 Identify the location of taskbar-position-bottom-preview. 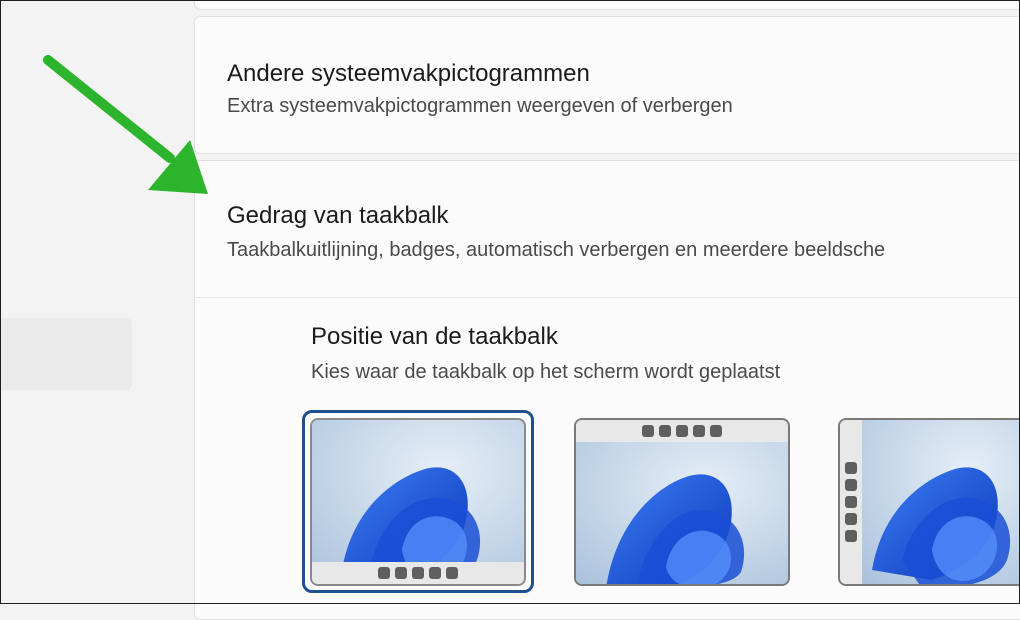
(418, 502).